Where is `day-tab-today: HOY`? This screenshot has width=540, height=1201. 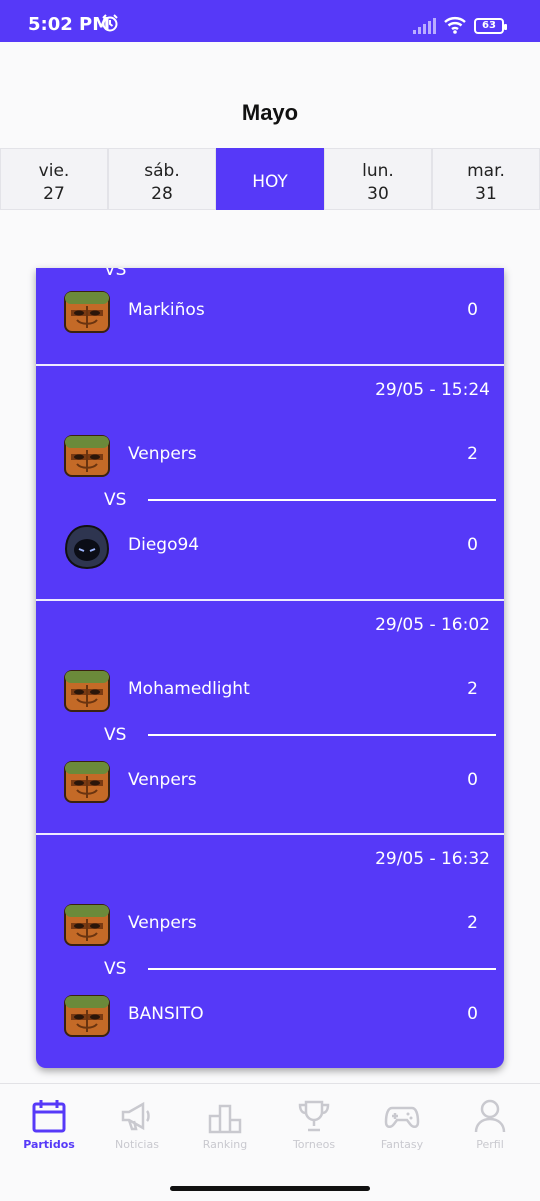
day-tab-today: HOY is located at coordinates (270, 179).